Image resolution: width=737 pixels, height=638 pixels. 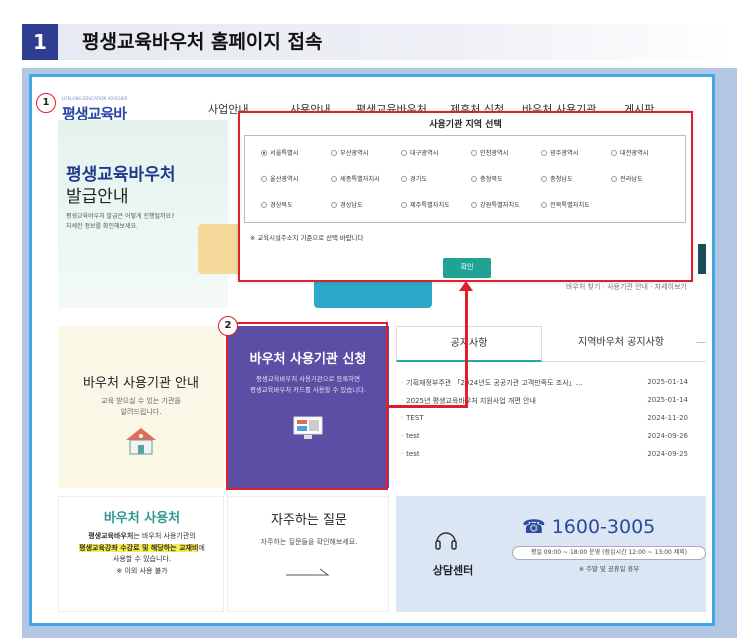 What do you see at coordinates (141, 401) in the screenshot?
I see `guide-desc-line1: 교육 받으실 수 있는 기관을` at bounding box center [141, 401].